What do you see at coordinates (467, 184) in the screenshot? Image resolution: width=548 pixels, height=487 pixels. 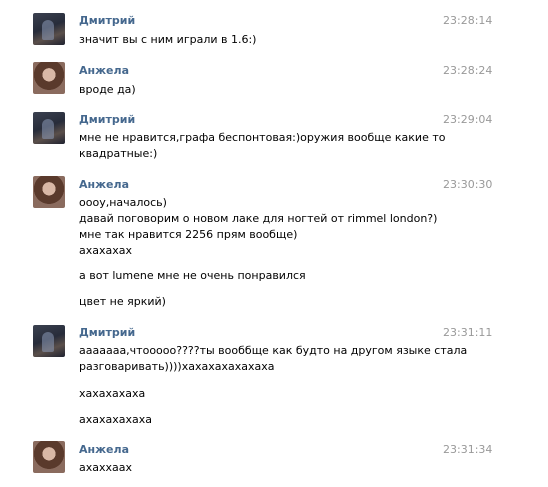 I see `message-timestamp: 23:30:30` at bounding box center [467, 184].